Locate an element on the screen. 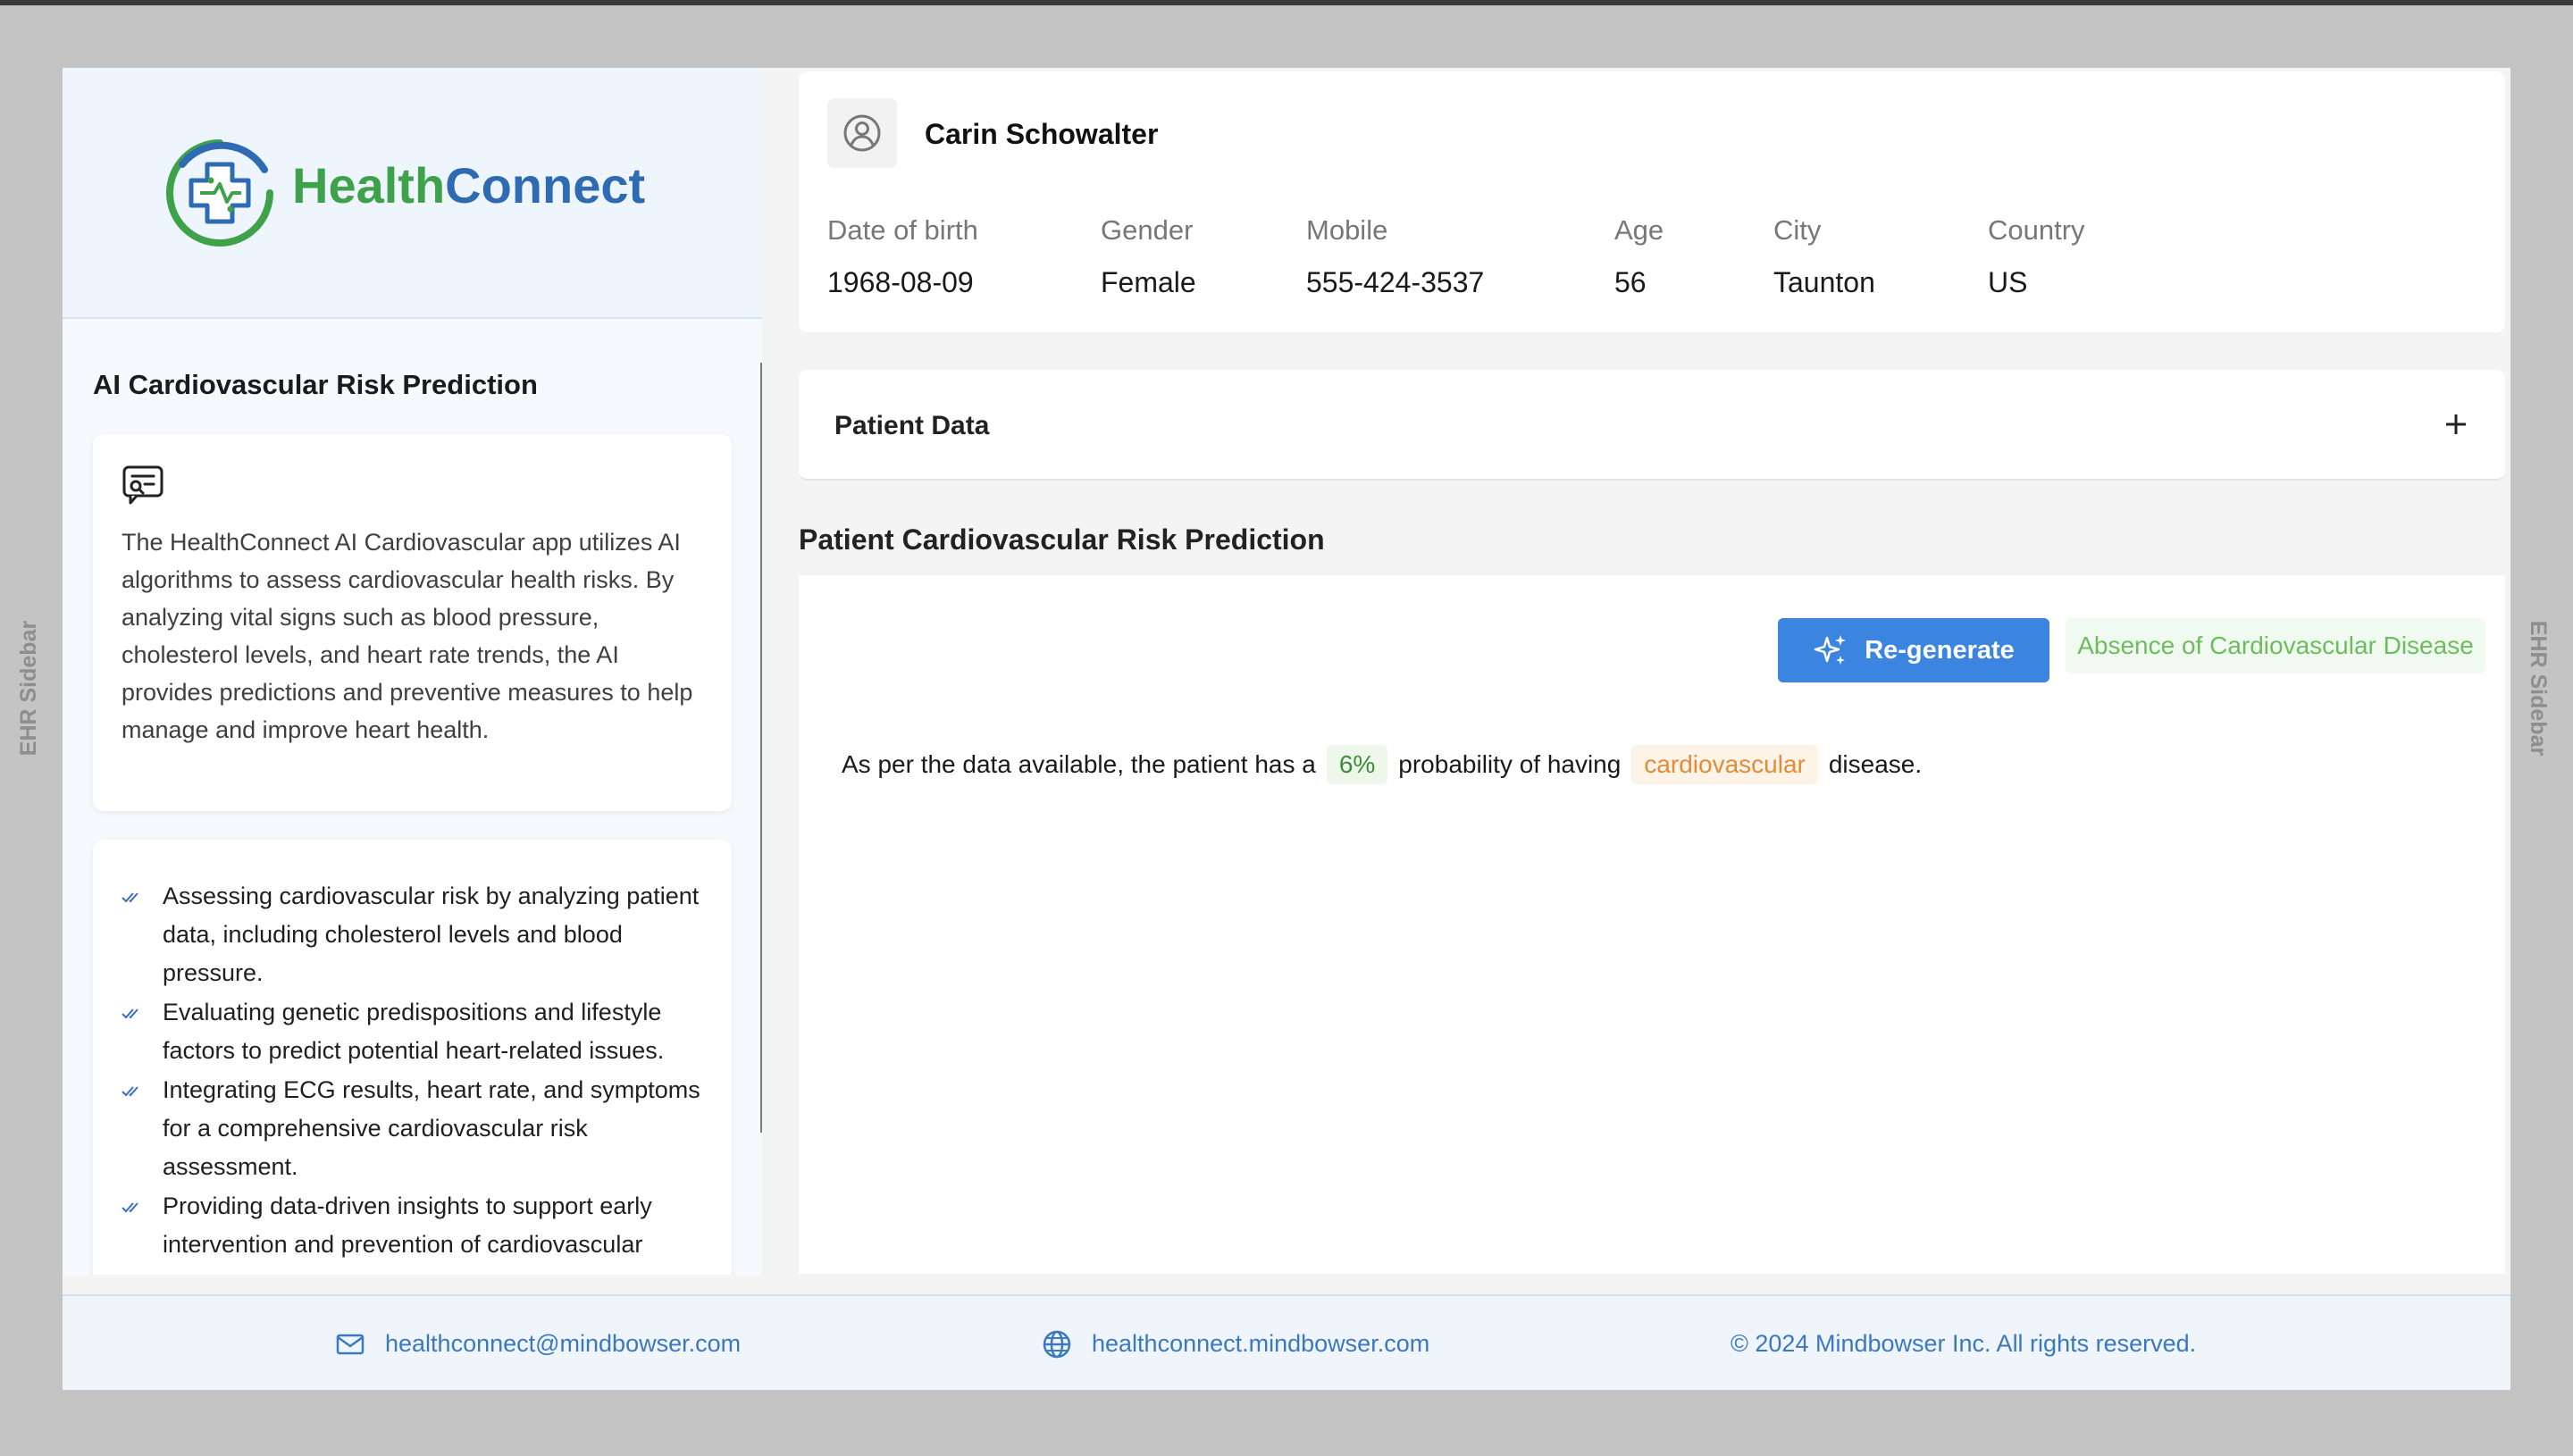  regenerate-button: Re-generate is located at coordinates (1913, 650).